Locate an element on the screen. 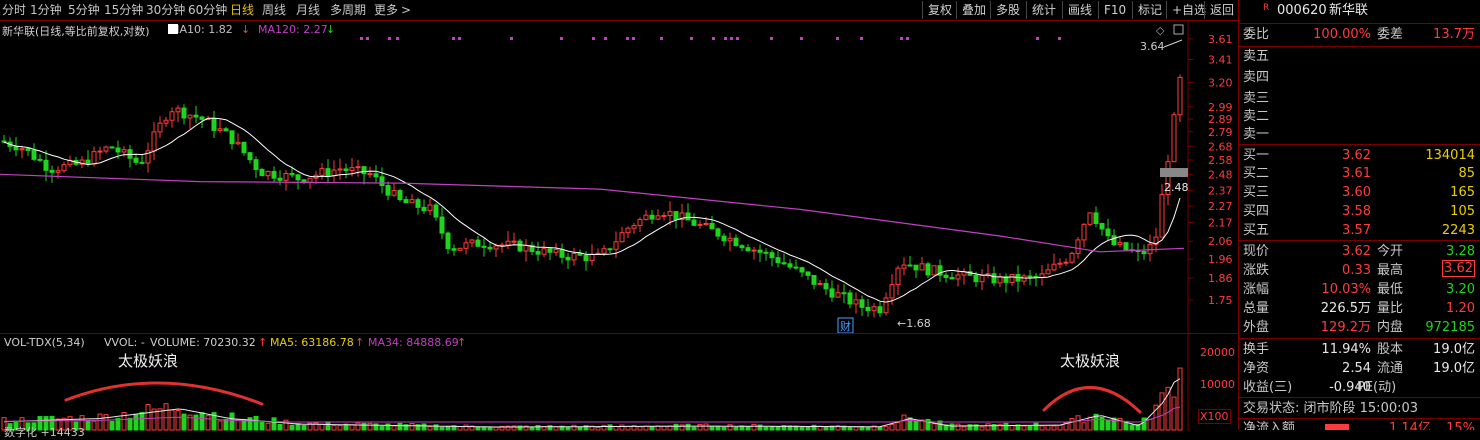 This screenshot has height=440, width=1480. tab-multi-period: 多周期 is located at coordinates (348, 10).